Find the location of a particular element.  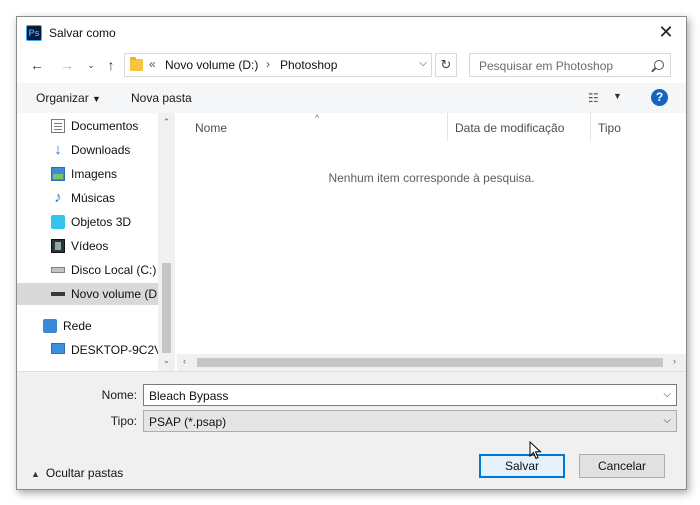

videos-icon is located at coordinates (58, 246).